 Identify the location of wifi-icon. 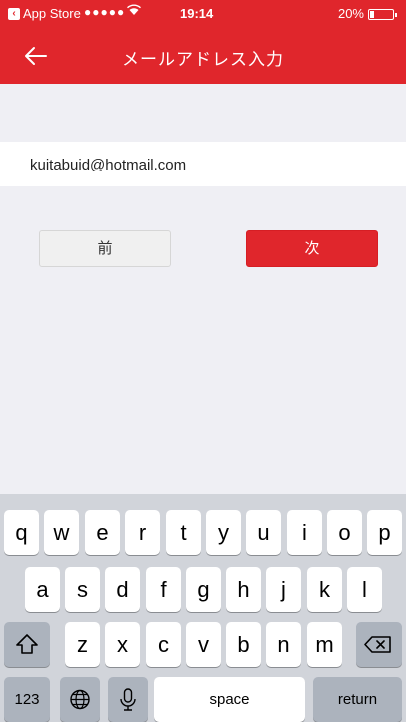
(134, 11).